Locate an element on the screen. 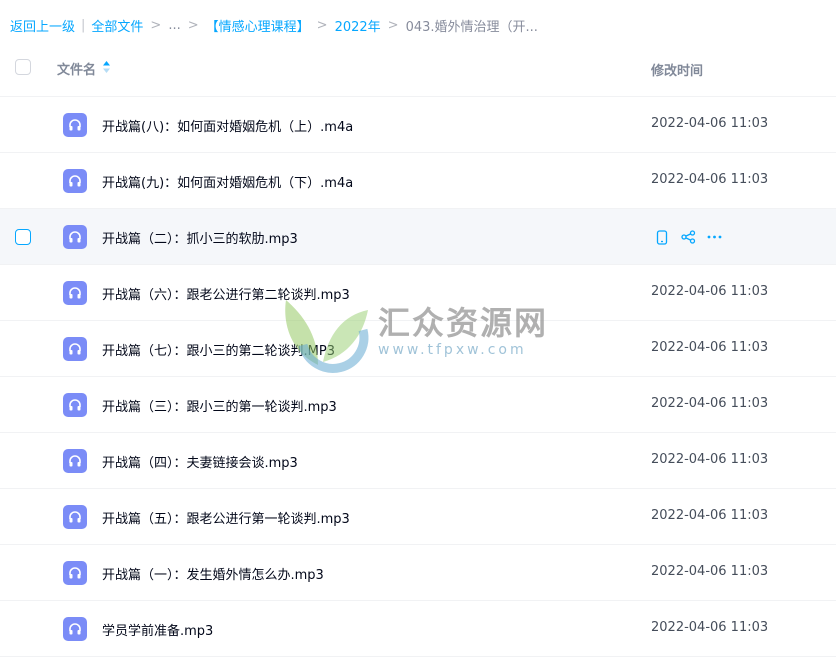  file-row: 开战篇(九)：如何面对婚姻危机（下）.m4a 2022-04-06 11:03 is located at coordinates (418, 181).